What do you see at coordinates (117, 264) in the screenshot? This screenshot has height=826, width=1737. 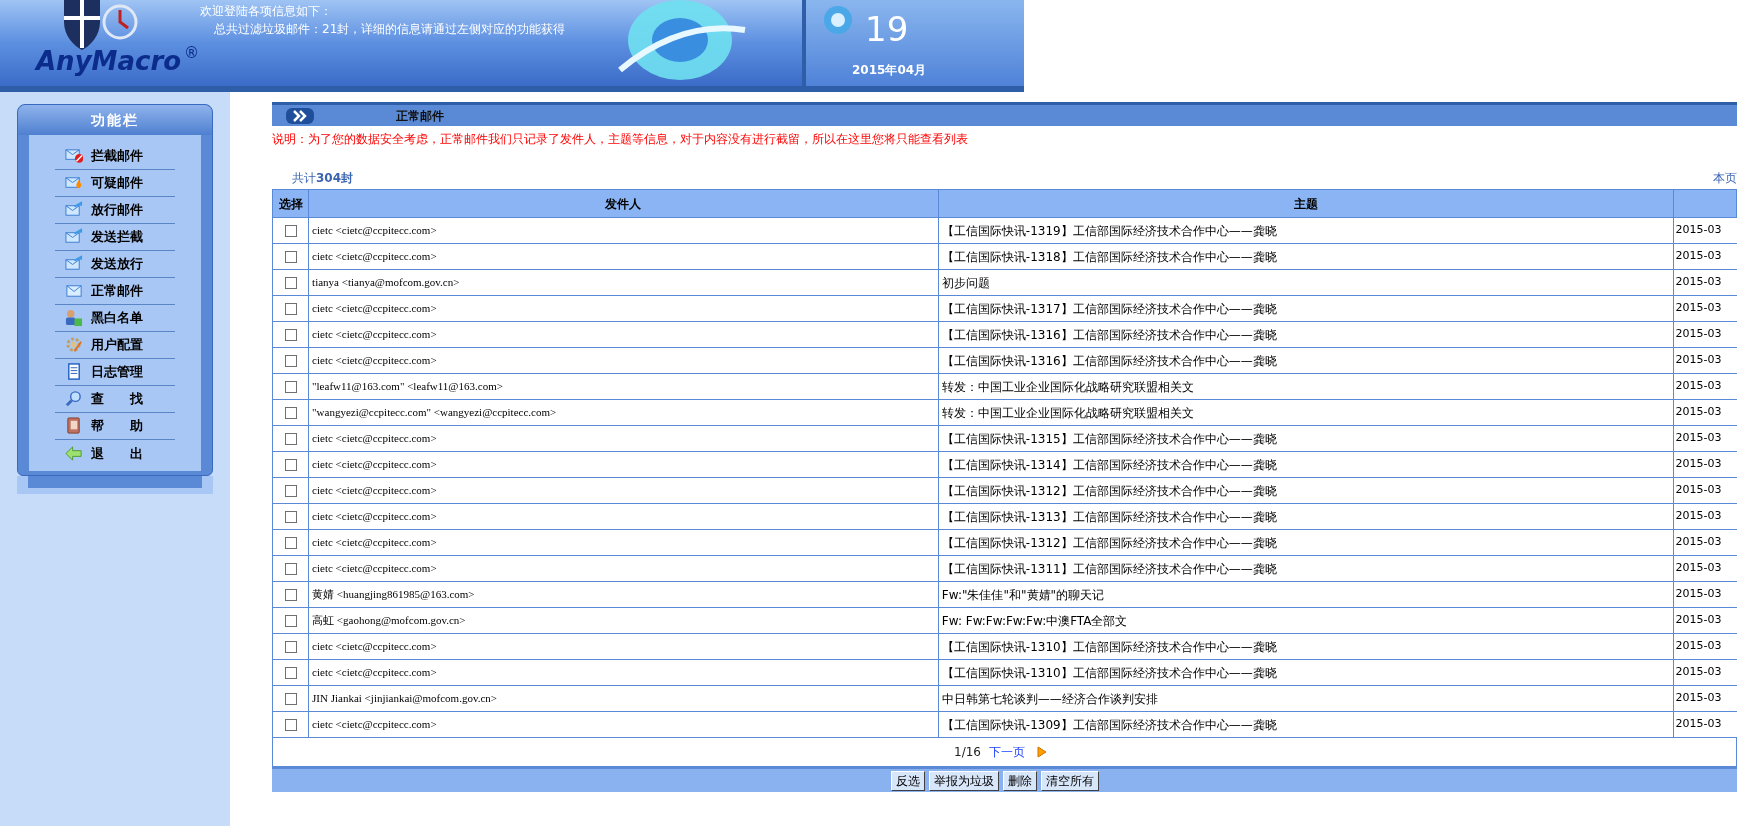 I see `sidebar-item: 发送放行` at bounding box center [117, 264].